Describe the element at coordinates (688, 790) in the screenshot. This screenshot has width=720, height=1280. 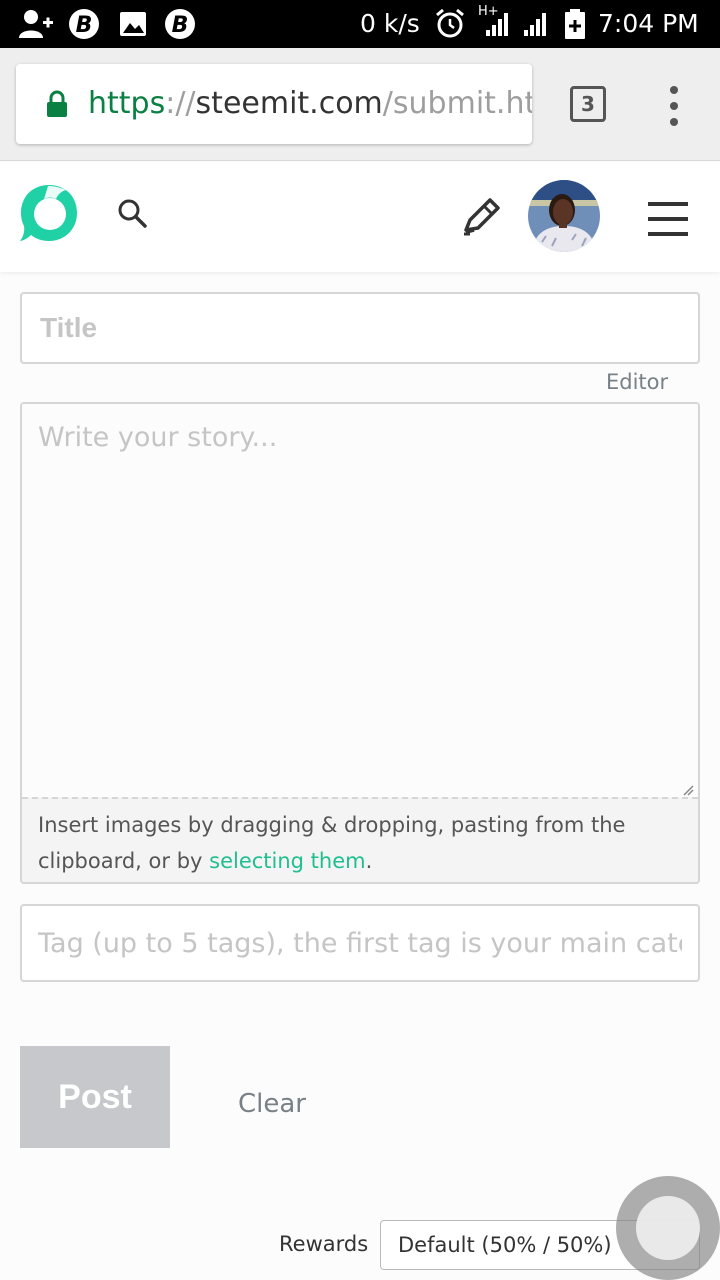
I see `resize-grip-icon` at that location.